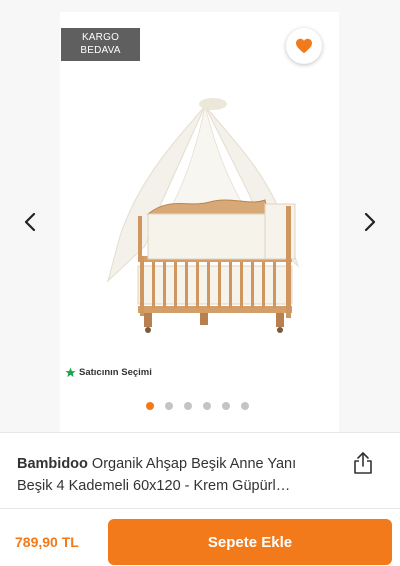 This screenshot has width=400, height=566. Describe the element at coordinates (197, 406) in the screenshot. I see `image-pagination` at that location.